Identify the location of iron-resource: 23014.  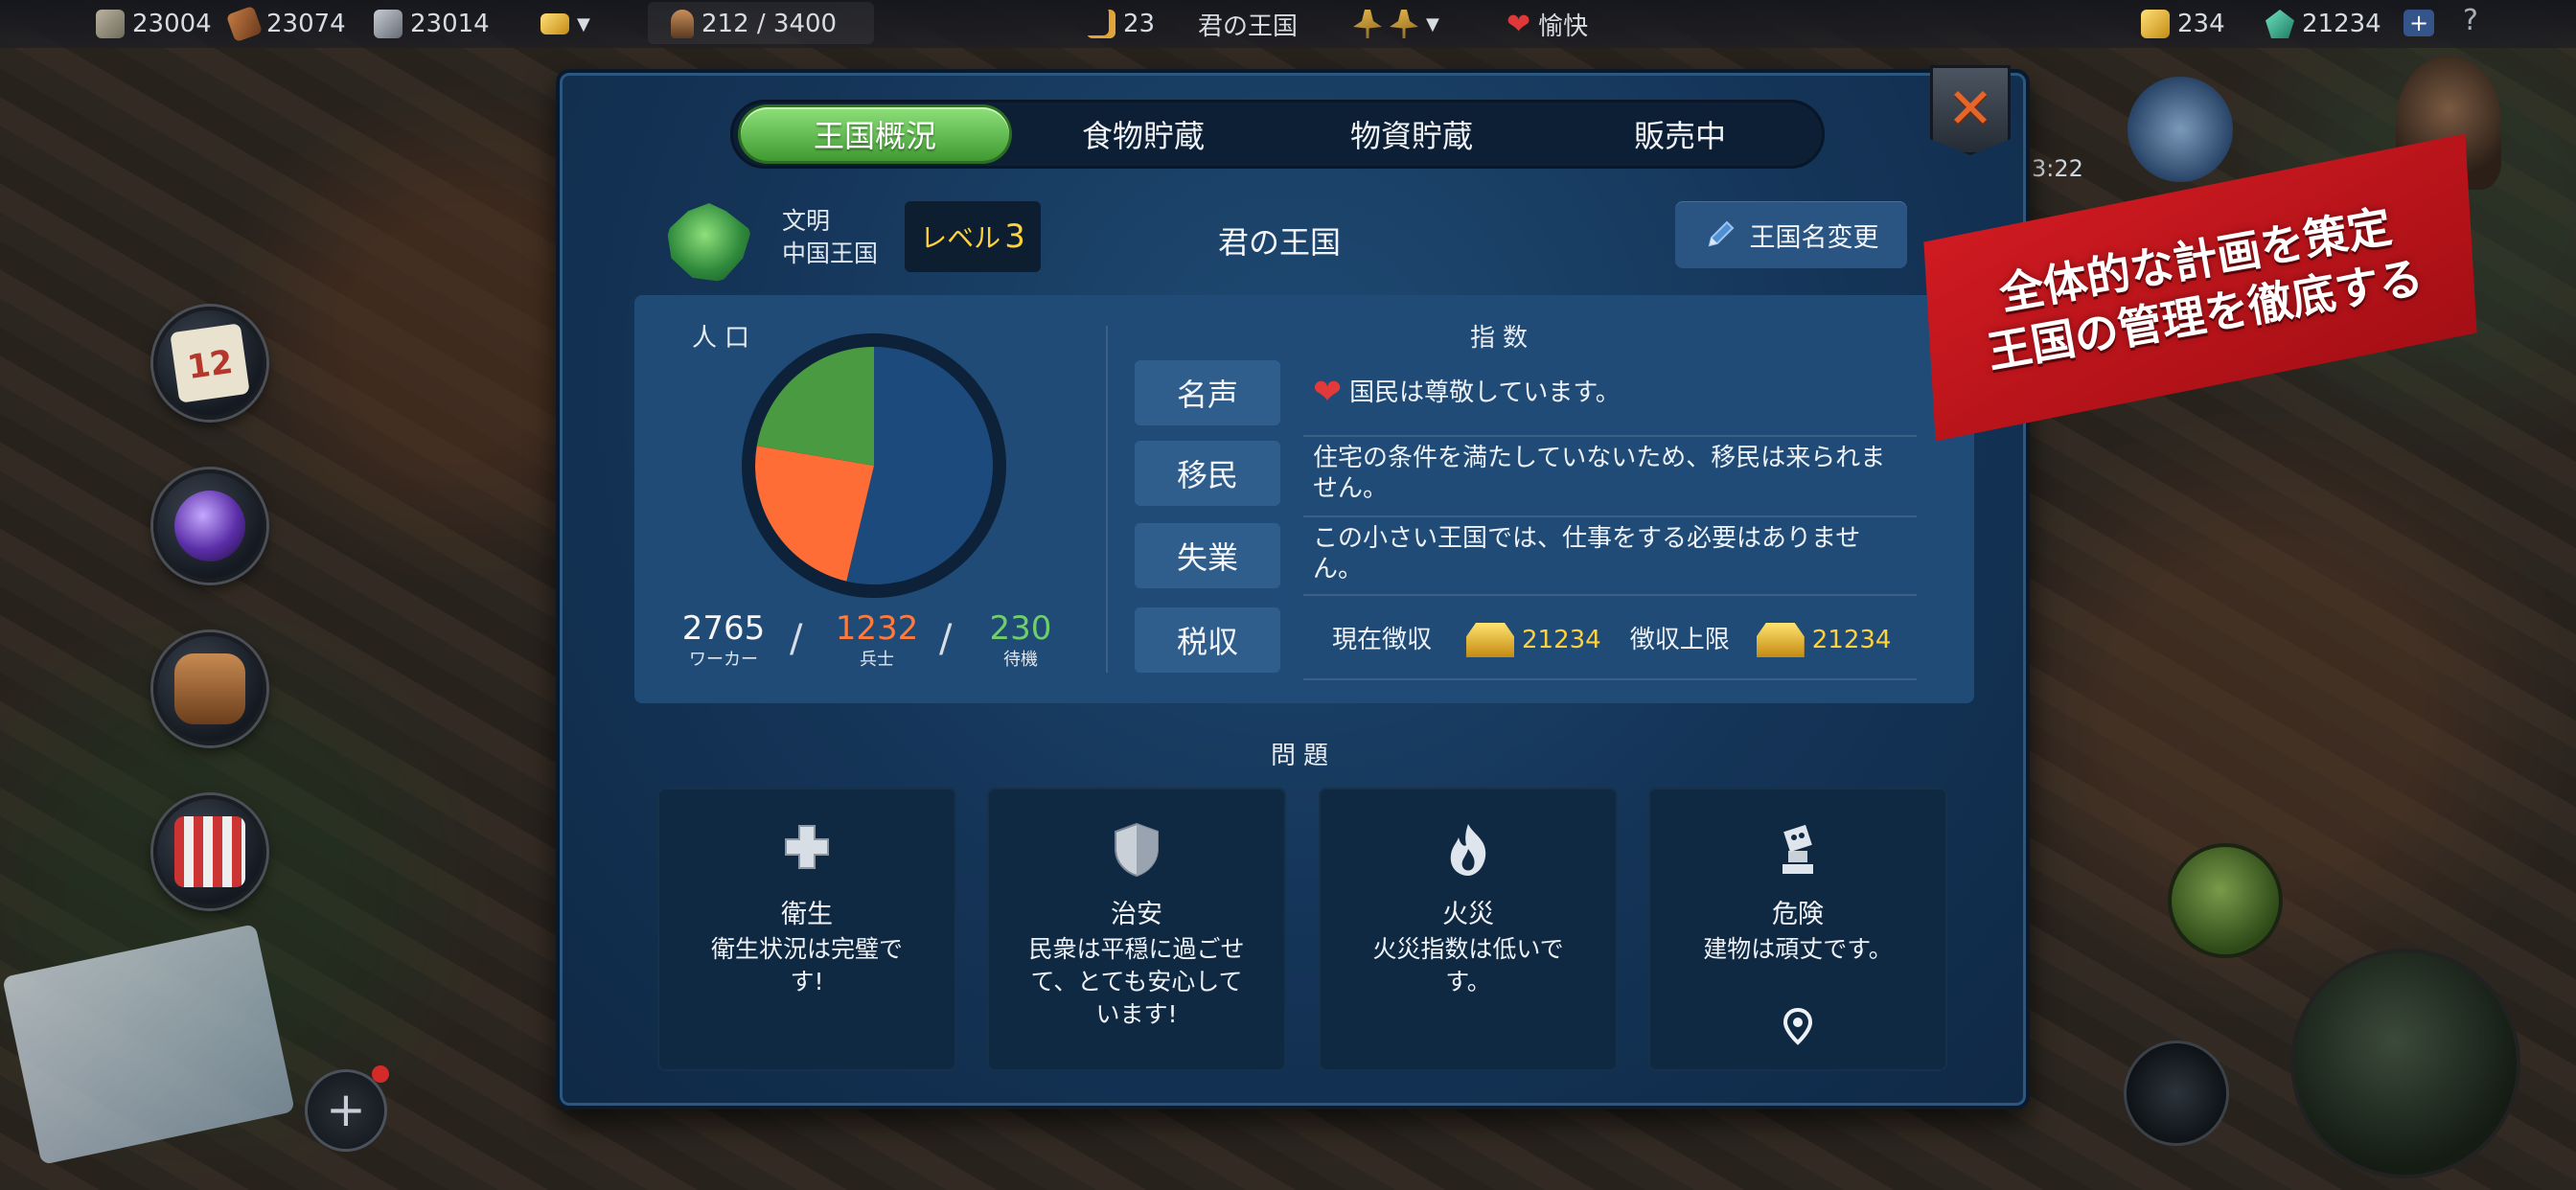
(432, 24).